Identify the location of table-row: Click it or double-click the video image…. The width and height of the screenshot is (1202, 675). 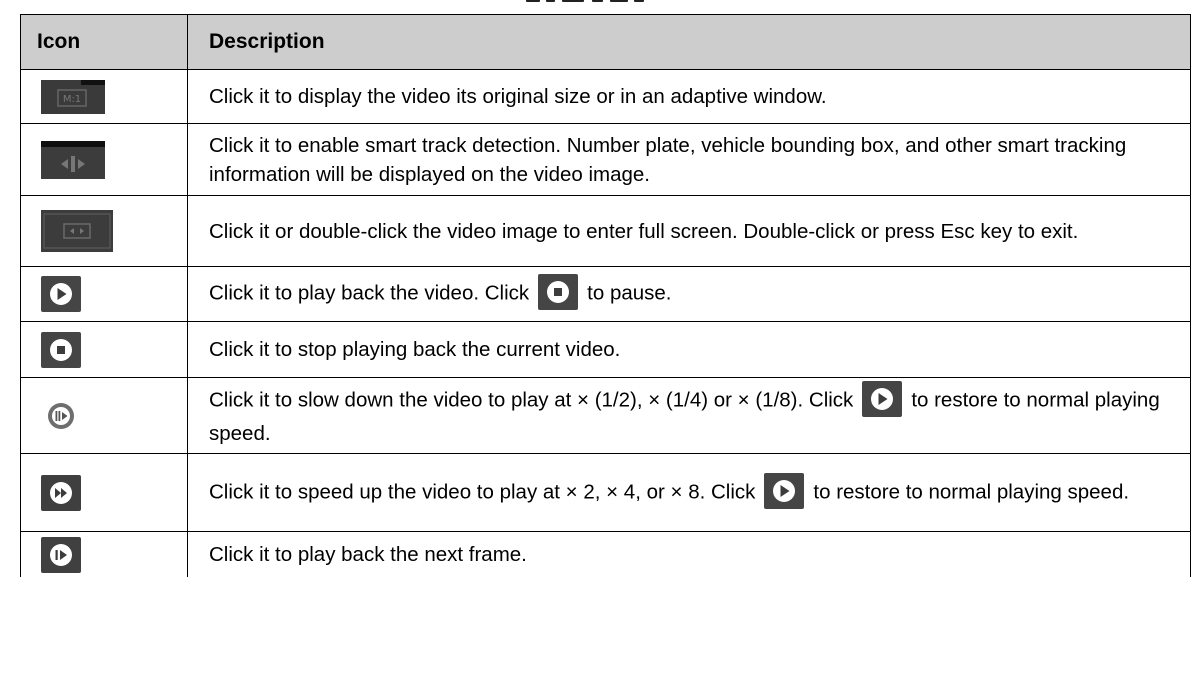
(605, 231).